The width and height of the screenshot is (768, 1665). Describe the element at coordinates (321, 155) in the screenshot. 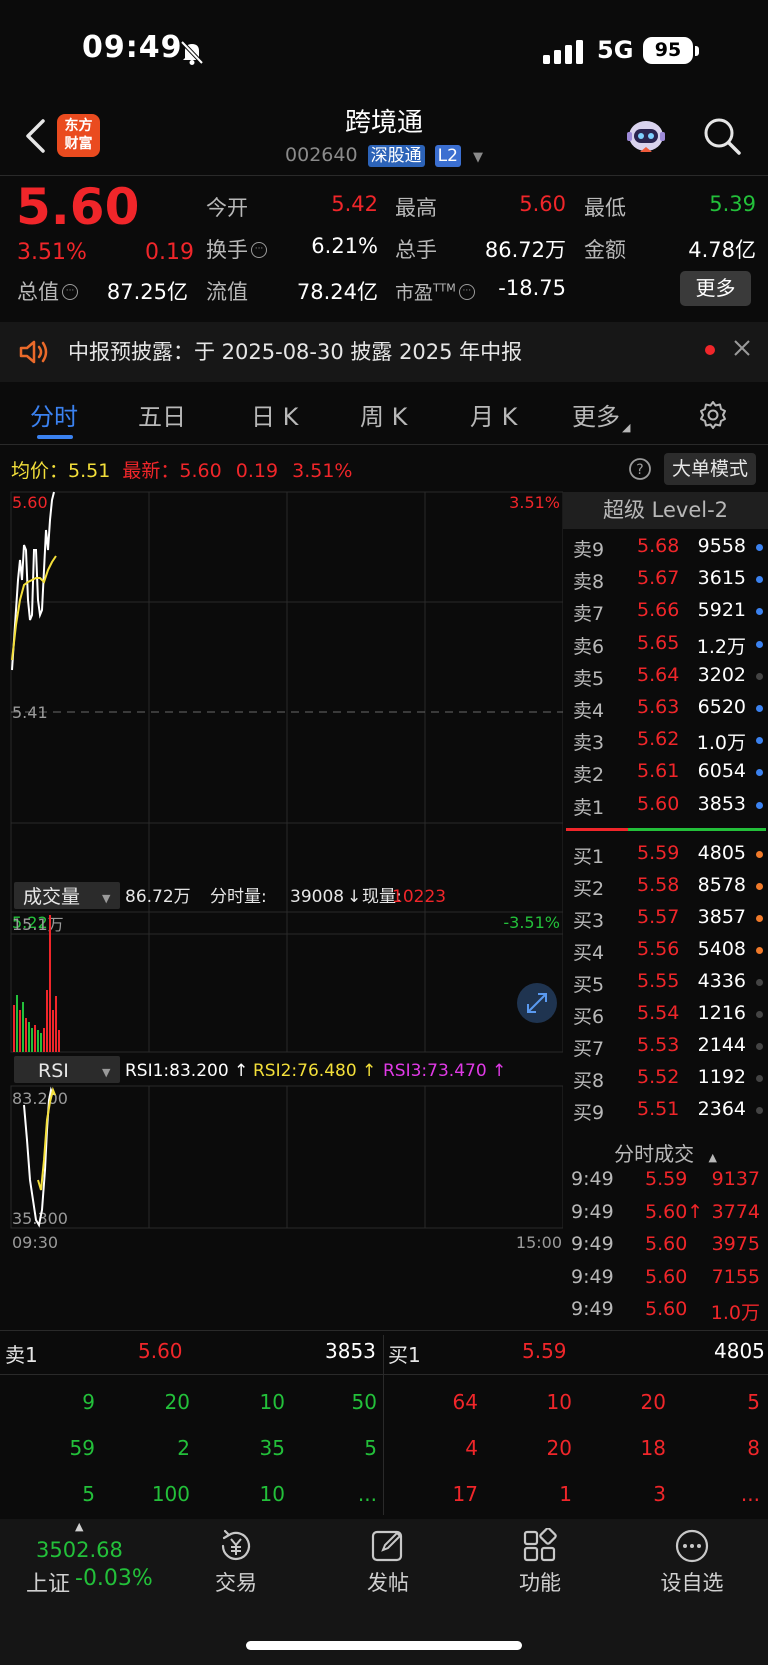

I see `stock-code: 002640` at that location.